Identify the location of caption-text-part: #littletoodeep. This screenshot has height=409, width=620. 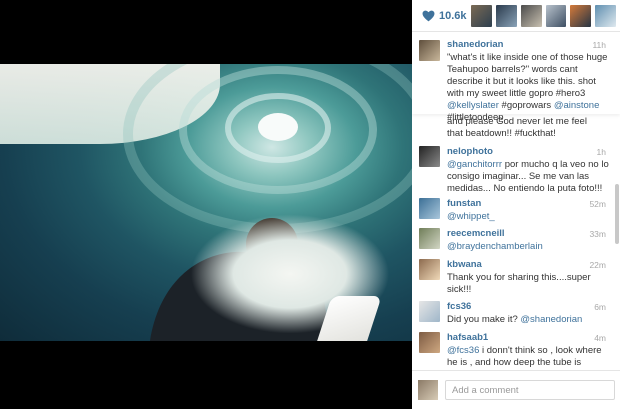
(475, 117).